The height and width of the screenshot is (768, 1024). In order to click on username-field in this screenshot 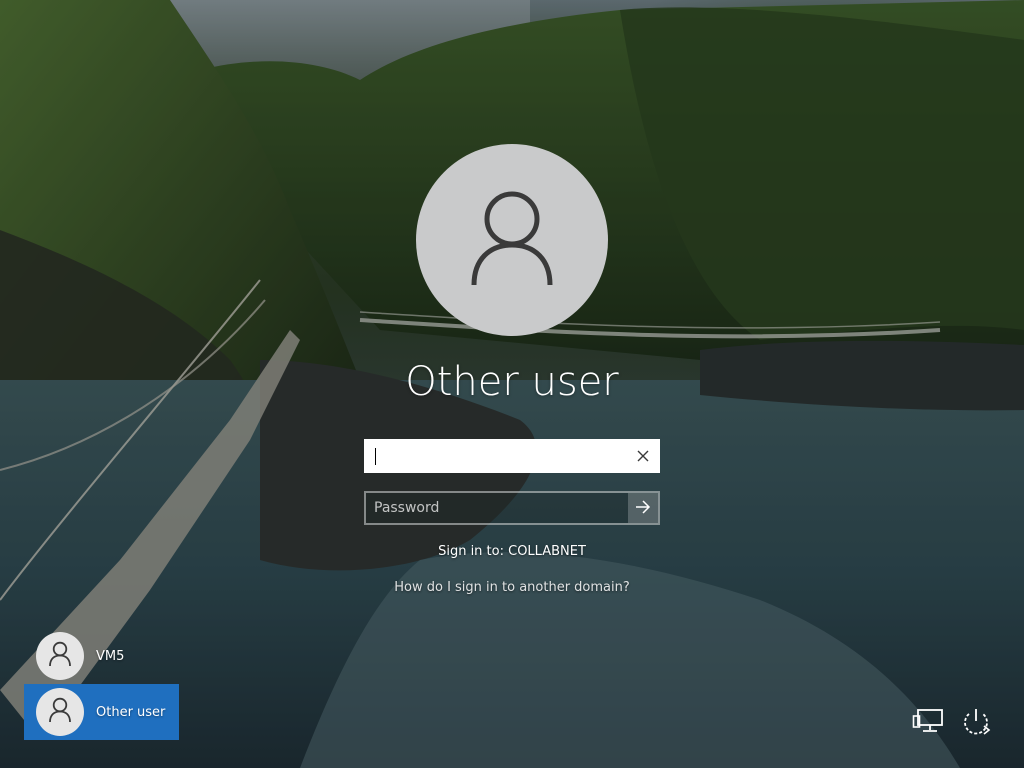, I will do `click(512, 456)`.